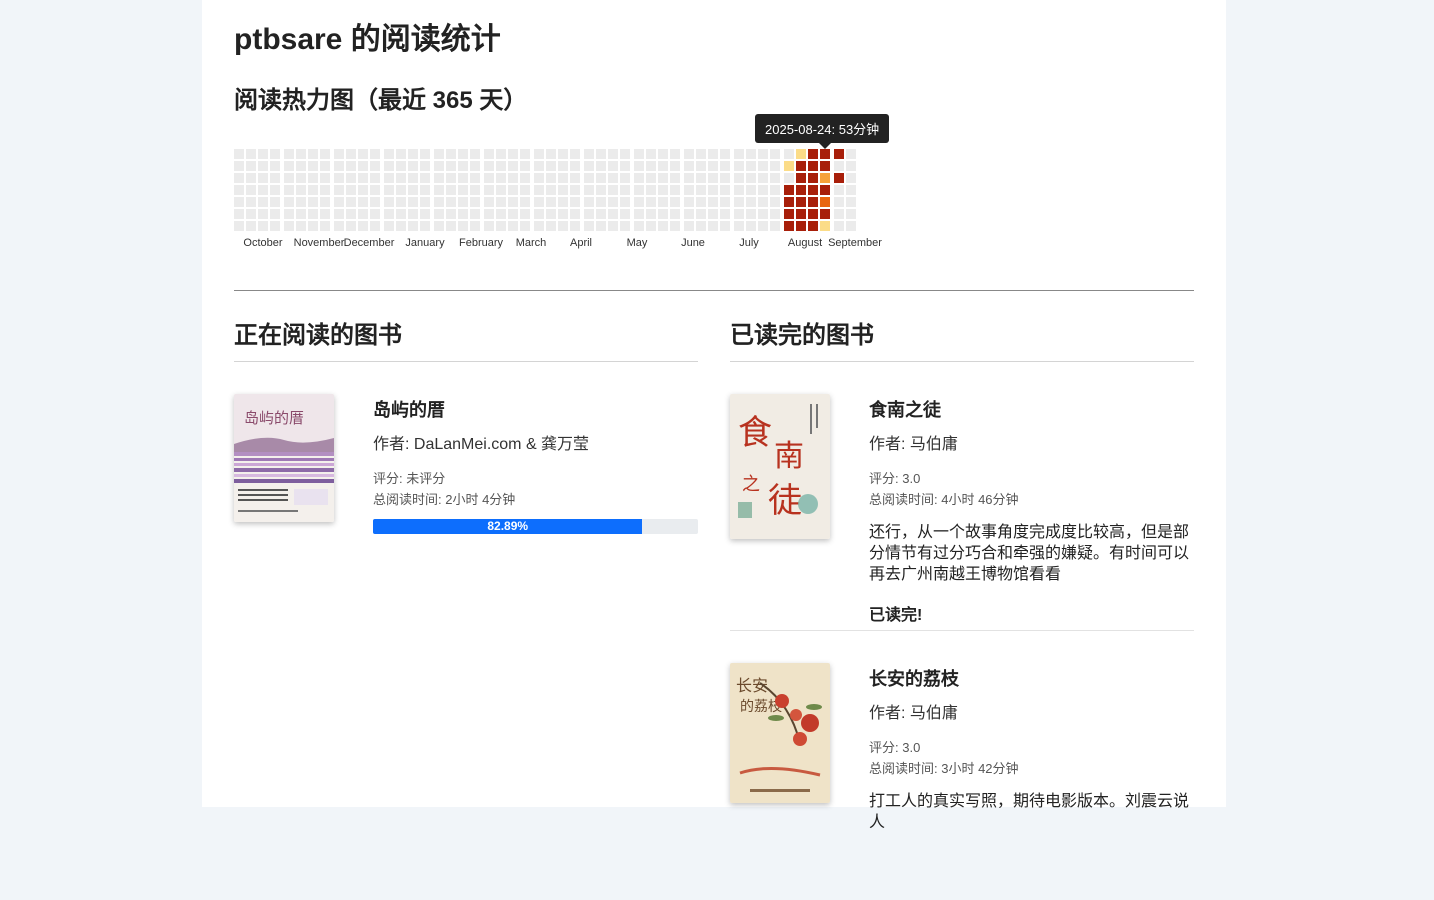  Describe the element at coordinates (780, 466) in the screenshot. I see `book-cover: 食 南 之 徒` at that location.